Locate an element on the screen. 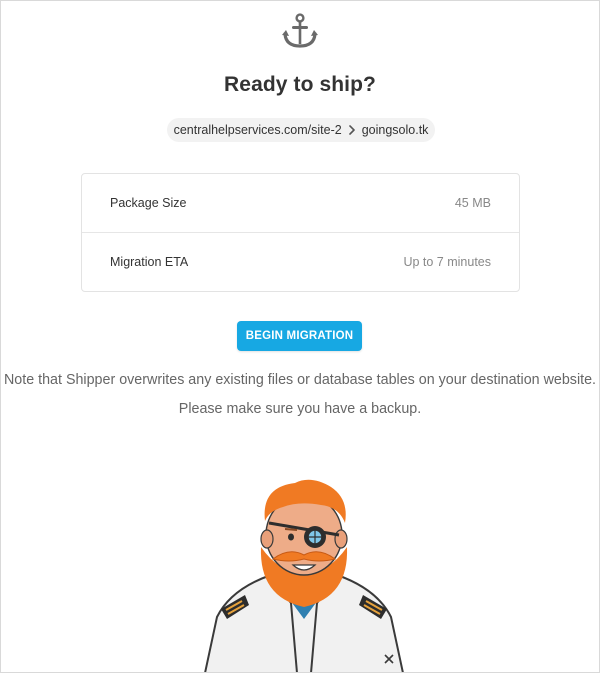 The image size is (600, 673). package-size-value: 45 MB is located at coordinates (472, 203).